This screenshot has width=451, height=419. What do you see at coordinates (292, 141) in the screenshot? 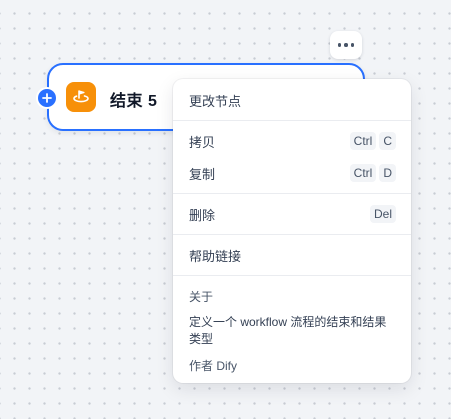
I see `menu-item-copy: 拷贝 Ctrl C` at bounding box center [292, 141].